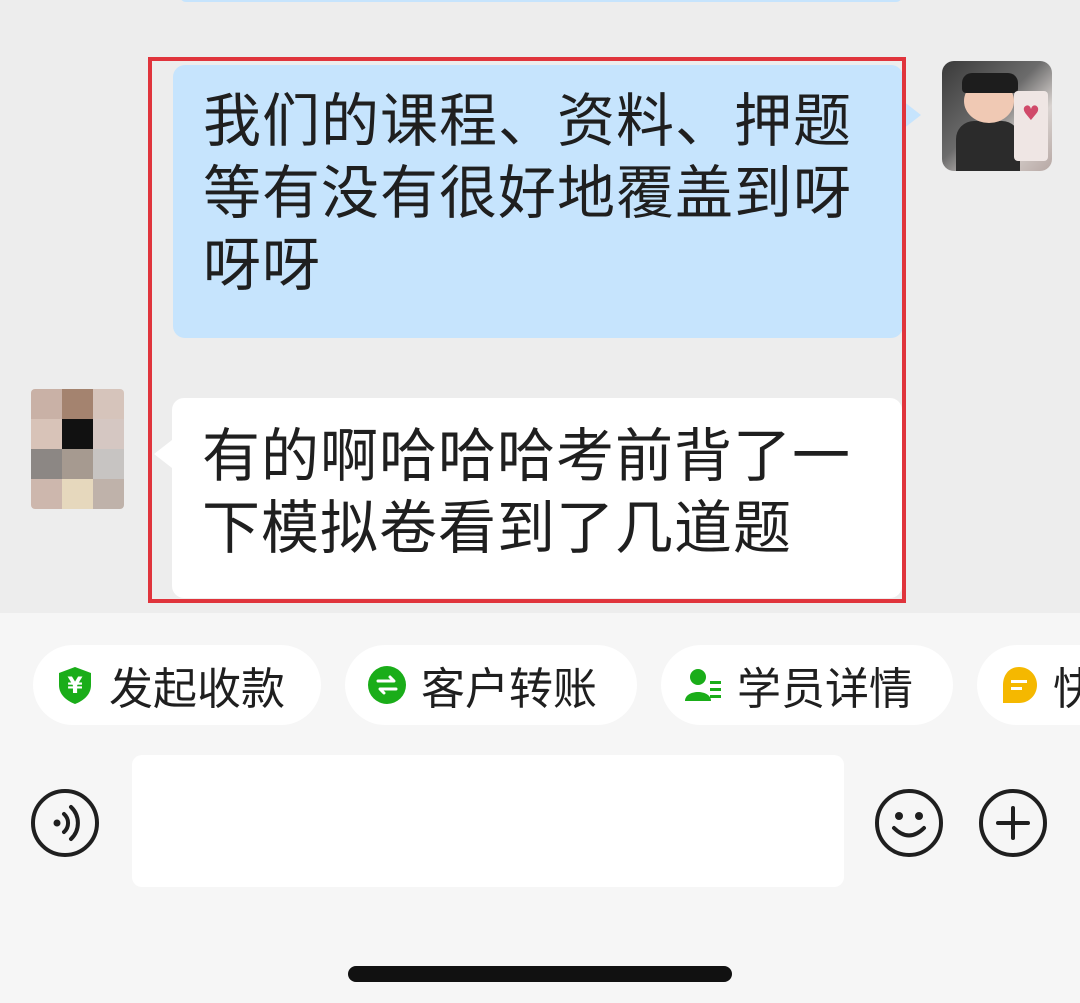 The image size is (1080, 1003). I want to click on my-avatar: ♥, so click(997, 116).